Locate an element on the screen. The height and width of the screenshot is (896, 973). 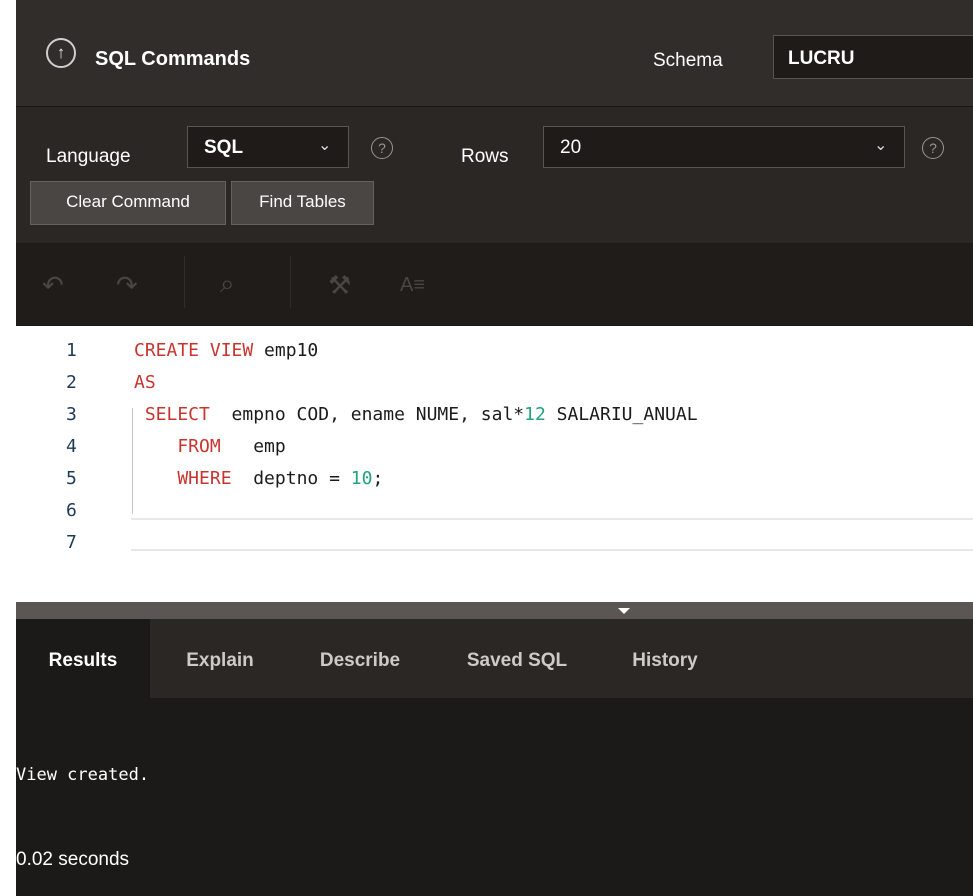
format-icon: A≡ is located at coordinates (412, 285).